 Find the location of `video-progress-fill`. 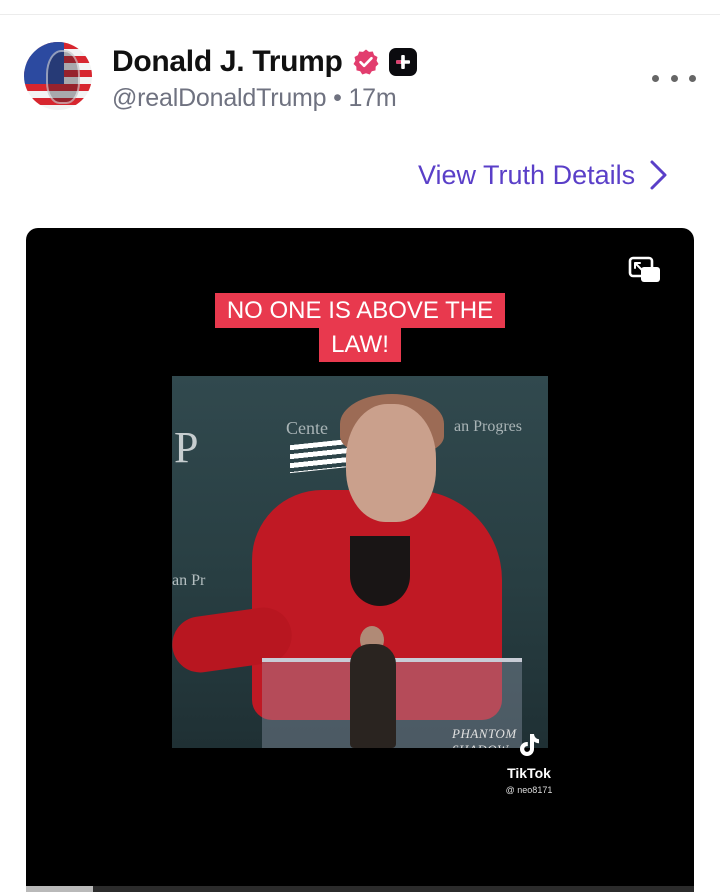

video-progress-fill is located at coordinates (59, 889).